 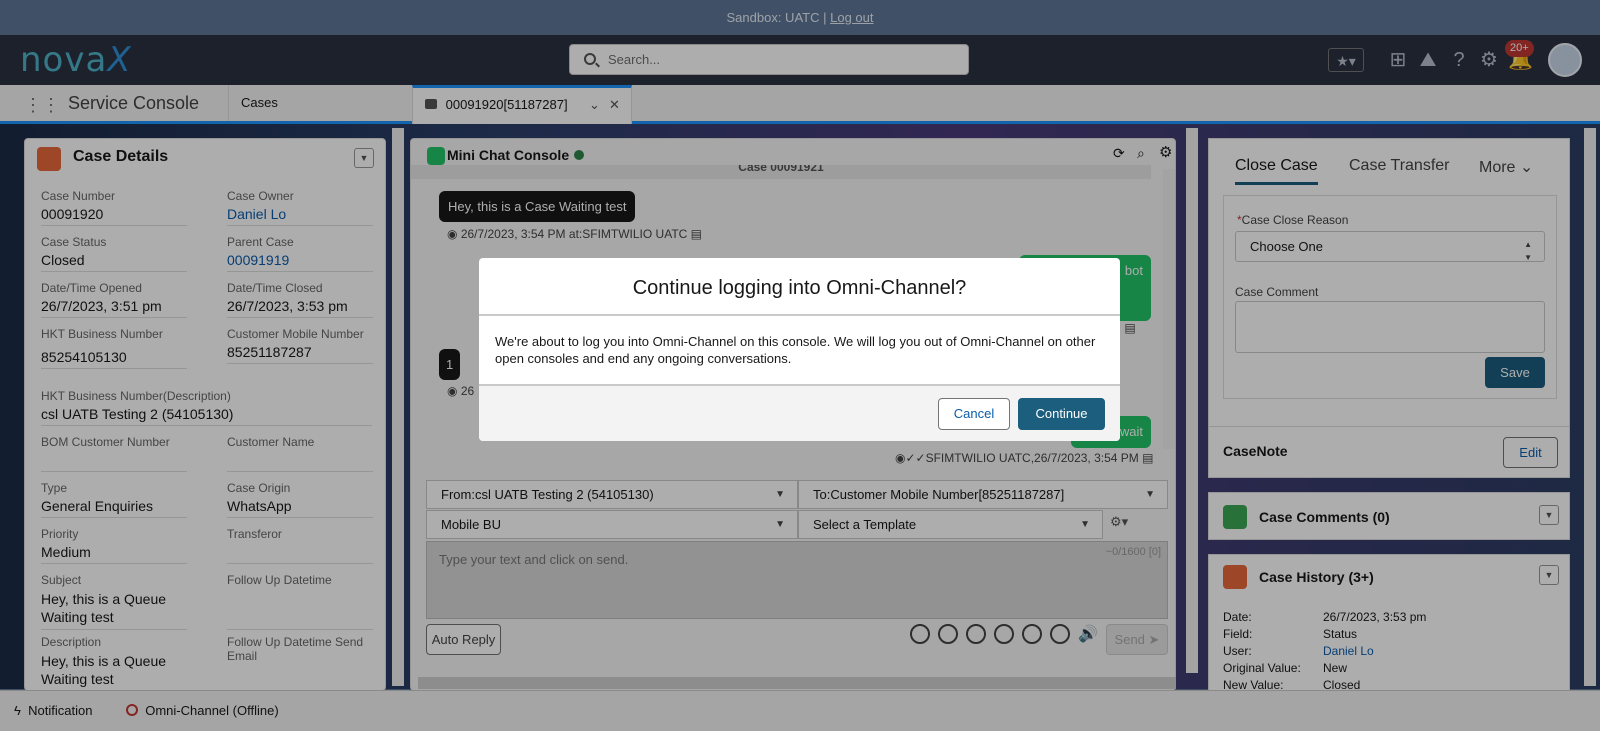 I want to click on modal-footer: Cancel Continue, so click(x=799, y=412).